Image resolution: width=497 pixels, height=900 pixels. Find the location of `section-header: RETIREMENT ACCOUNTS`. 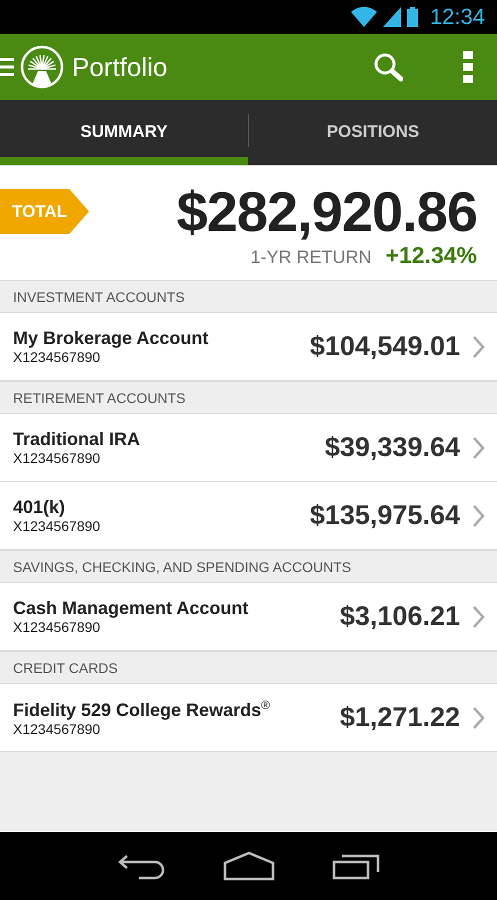

section-header: RETIREMENT ACCOUNTS is located at coordinates (248, 397).